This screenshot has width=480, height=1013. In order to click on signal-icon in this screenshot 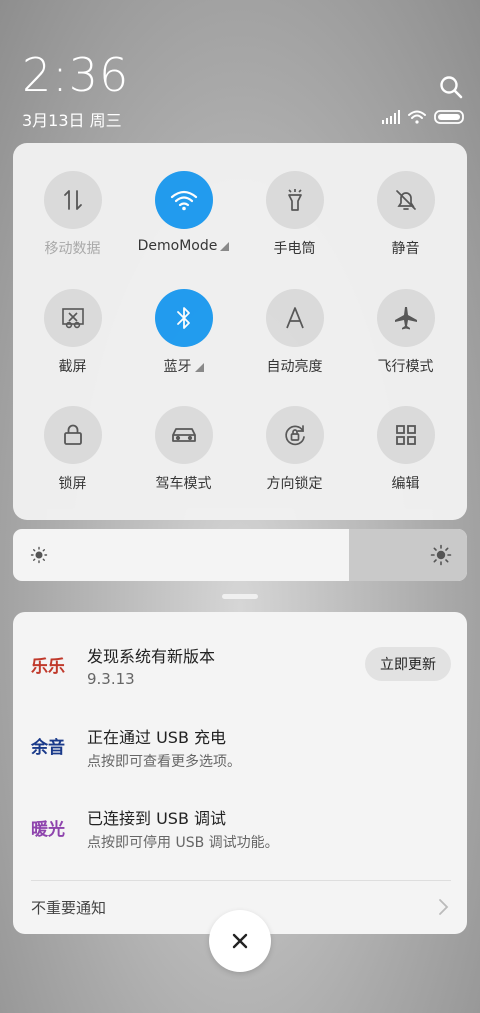, I will do `click(391, 117)`.